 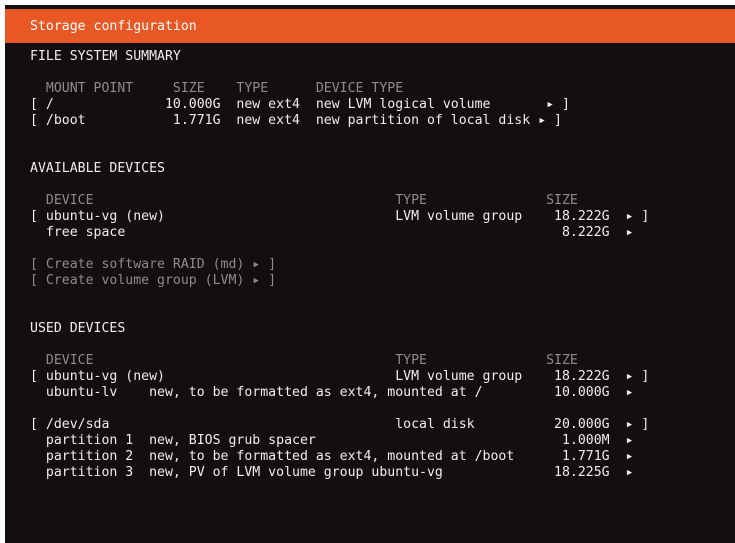 I want to click on used-row-dev-sda: [ /dev/sda local disk 20.000G ▸ ], so click(x=339, y=425).